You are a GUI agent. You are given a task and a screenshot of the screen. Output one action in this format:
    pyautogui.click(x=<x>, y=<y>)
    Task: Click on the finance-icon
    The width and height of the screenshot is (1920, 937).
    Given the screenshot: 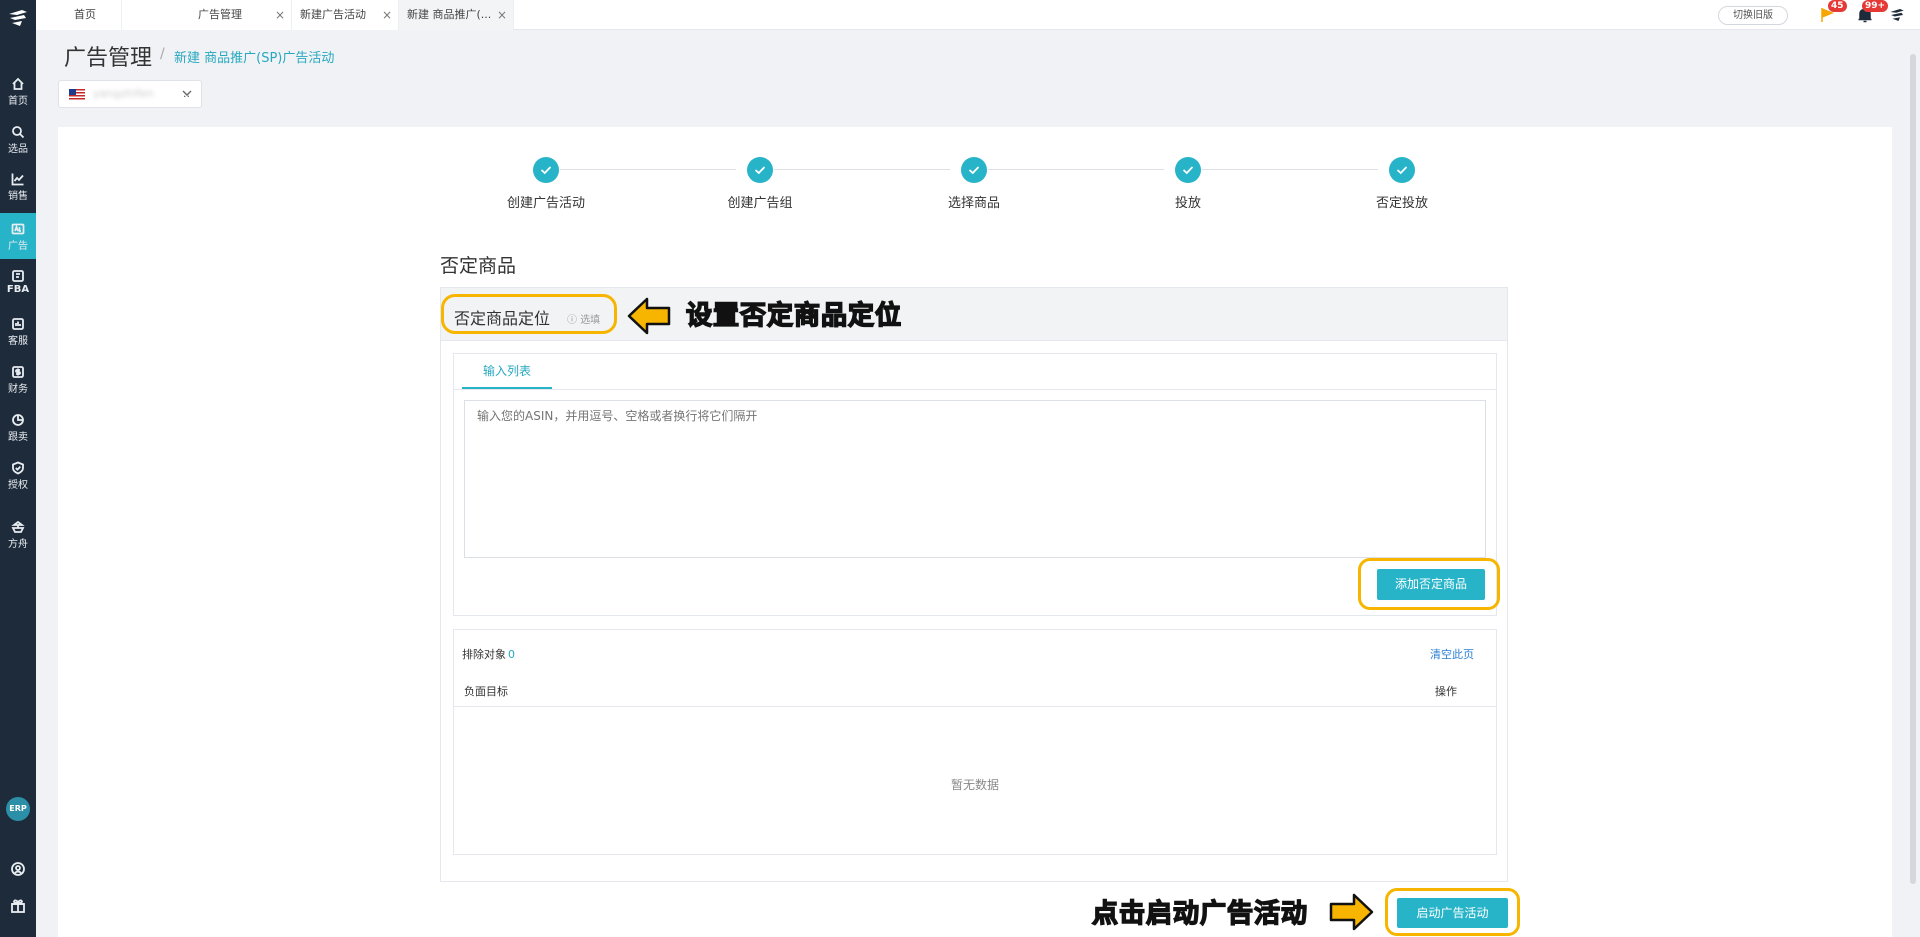 What is the action you would take?
    pyautogui.click(x=18, y=372)
    